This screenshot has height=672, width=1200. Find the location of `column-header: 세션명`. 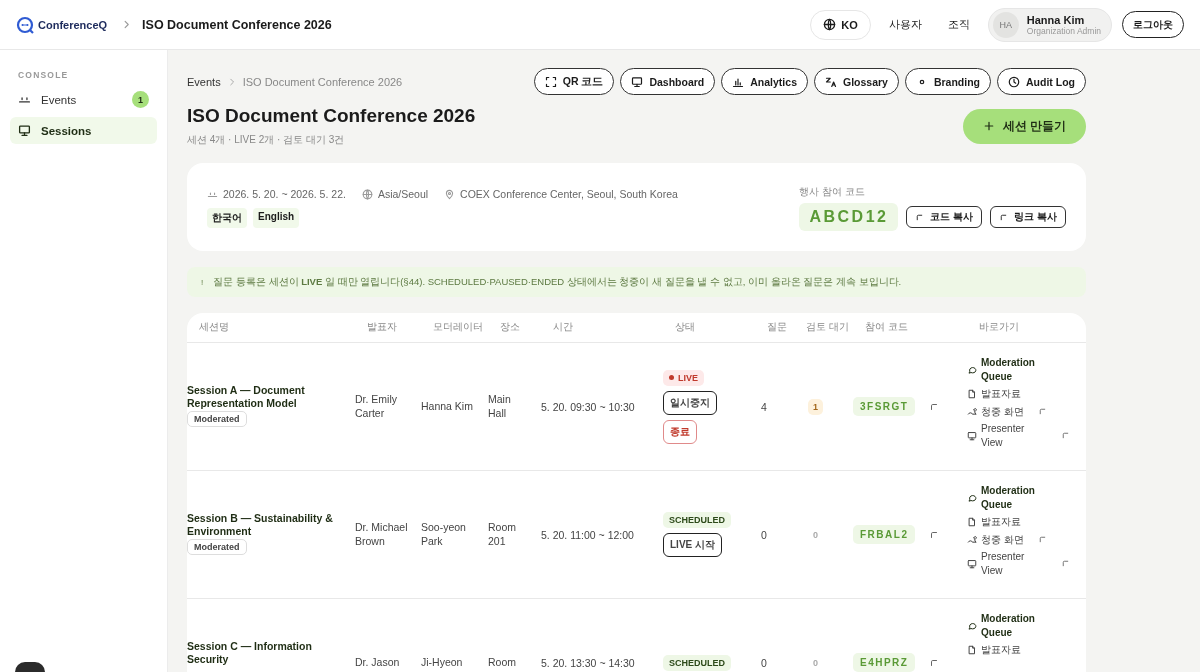

column-header: 세션명 is located at coordinates (214, 327).